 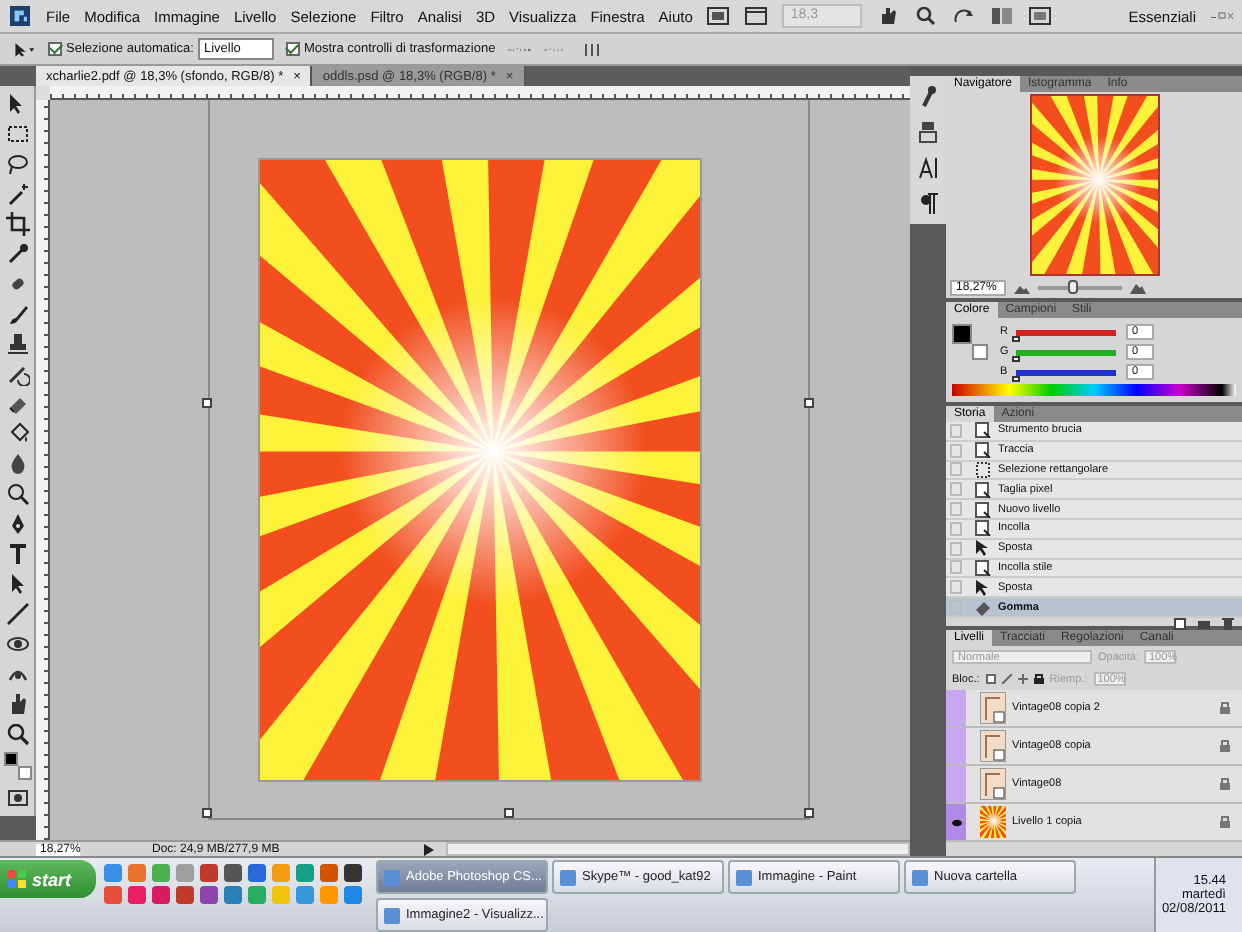 What do you see at coordinates (1040, 16) in the screenshot?
I see `screen-mode-icon` at bounding box center [1040, 16].